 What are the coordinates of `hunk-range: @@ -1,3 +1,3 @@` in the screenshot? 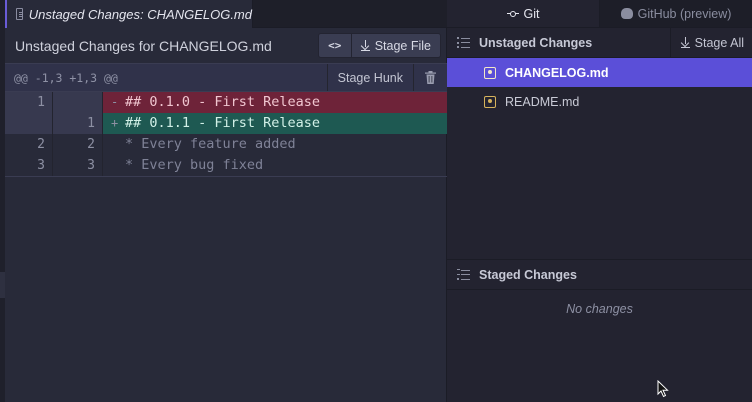 It's located at (66, 77).